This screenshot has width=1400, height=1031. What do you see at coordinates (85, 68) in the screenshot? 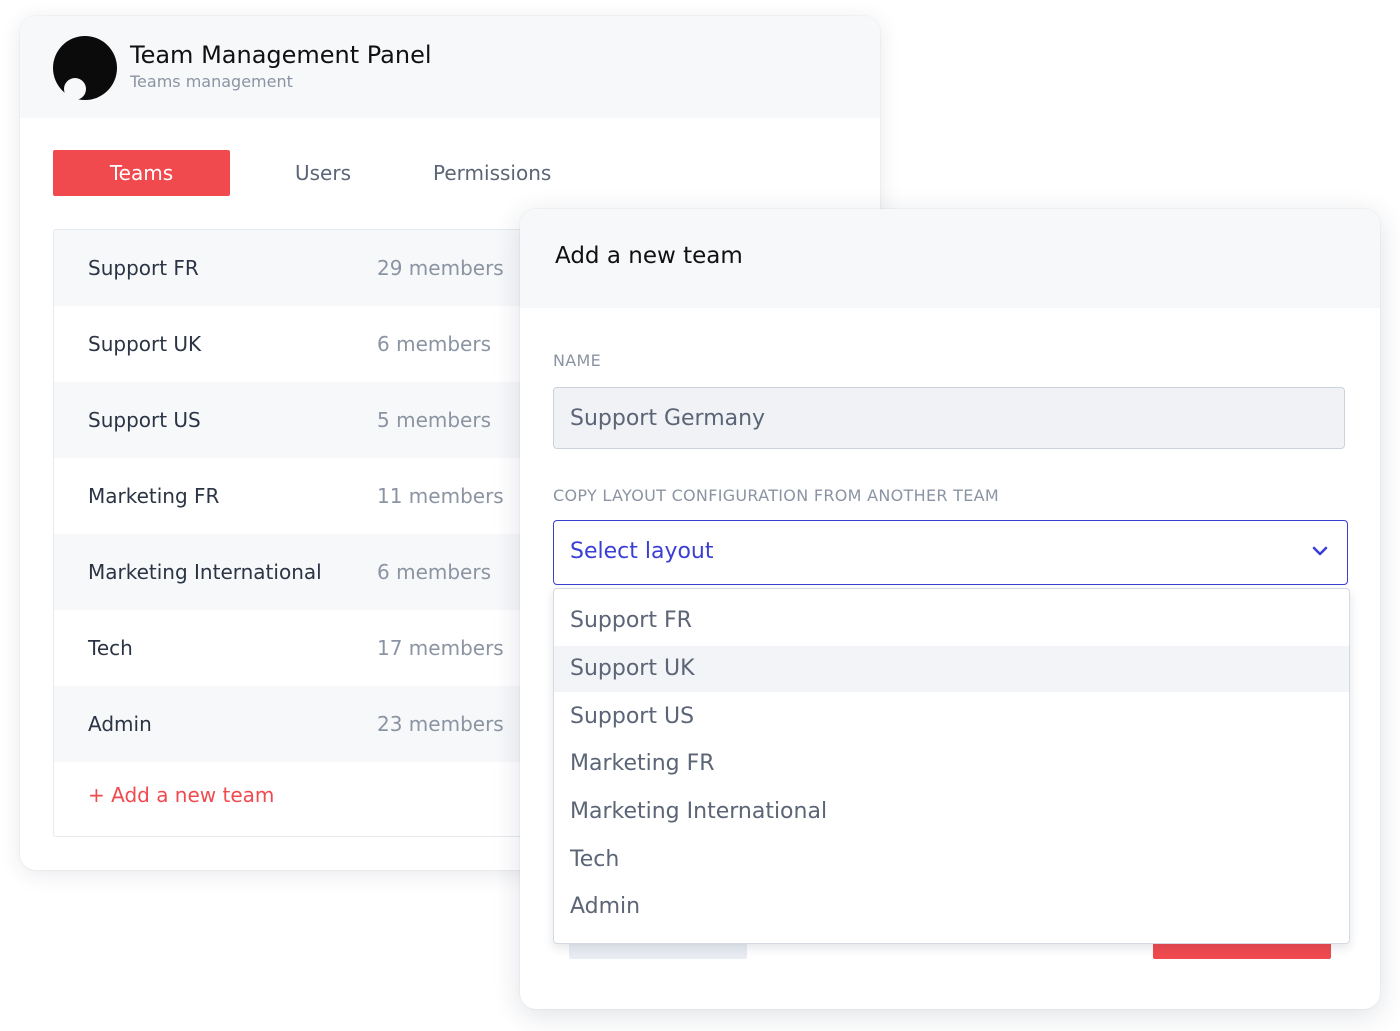
I see `moon-logo-icon` at bounding box center [85, 68].